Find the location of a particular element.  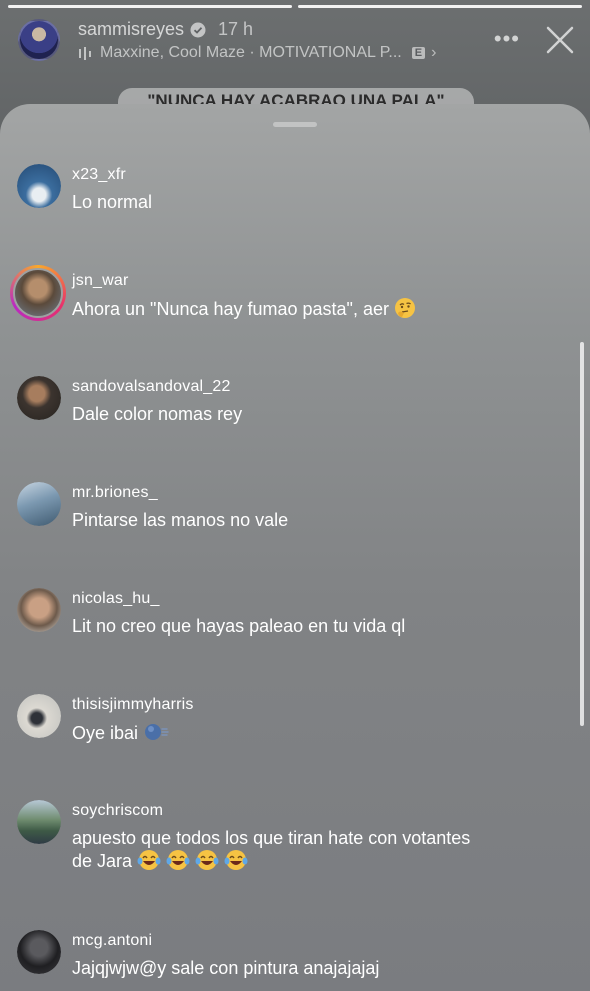

author-avatar is located at coordinates (39, 40).